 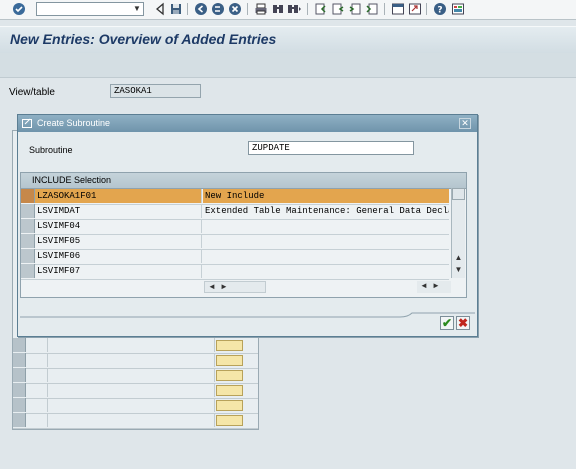 I want to click on table-row: LSVIMF07, so click(x=235, y=272).